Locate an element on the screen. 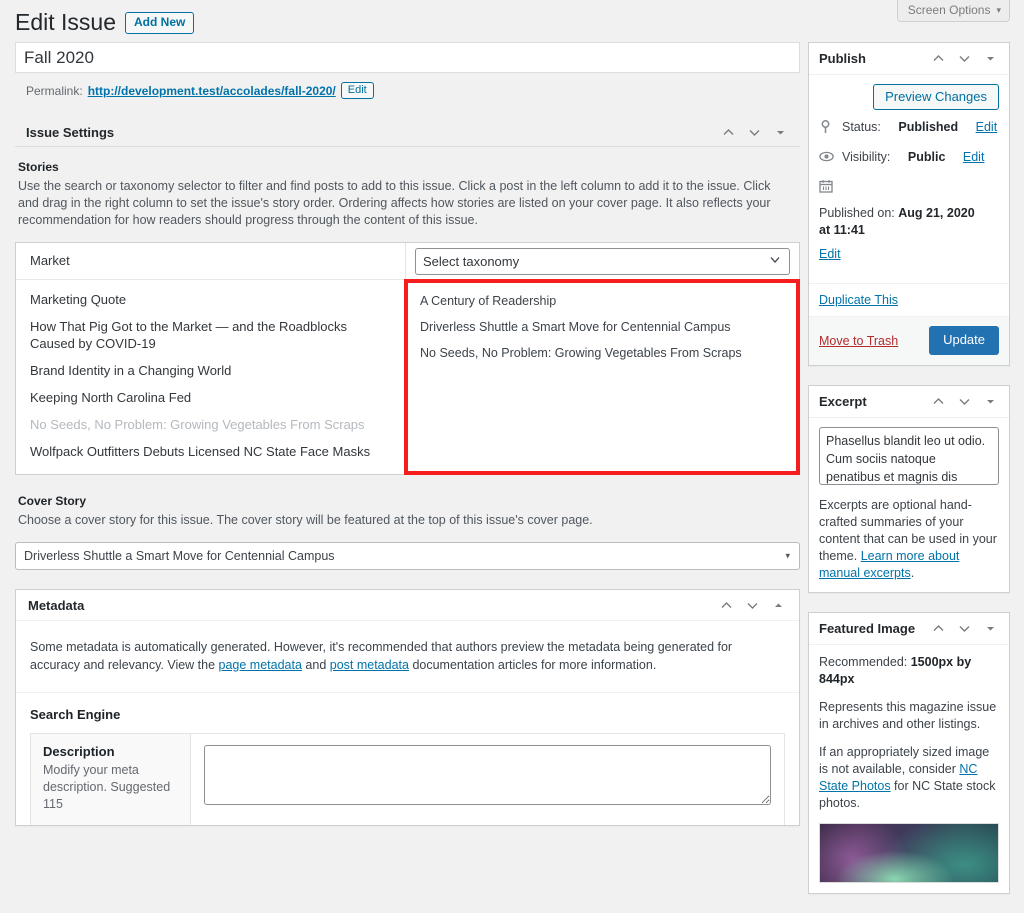 This screenshot has height=913, width=1024. visibility-label: Visibility: is located at coordinates (866, 157).